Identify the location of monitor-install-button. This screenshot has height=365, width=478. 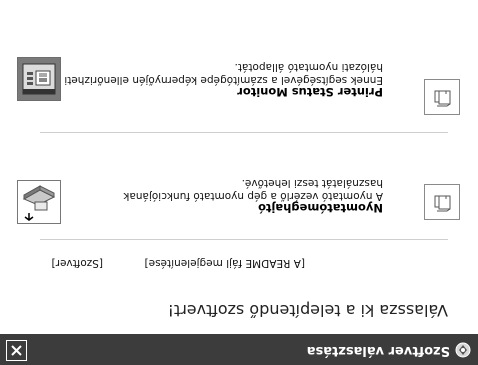
(442, 97).